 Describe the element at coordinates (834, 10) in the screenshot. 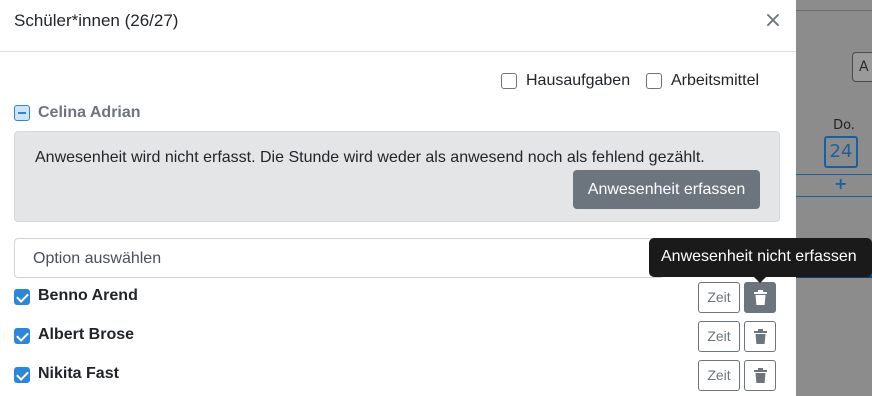

I see `background-divider` at that location.